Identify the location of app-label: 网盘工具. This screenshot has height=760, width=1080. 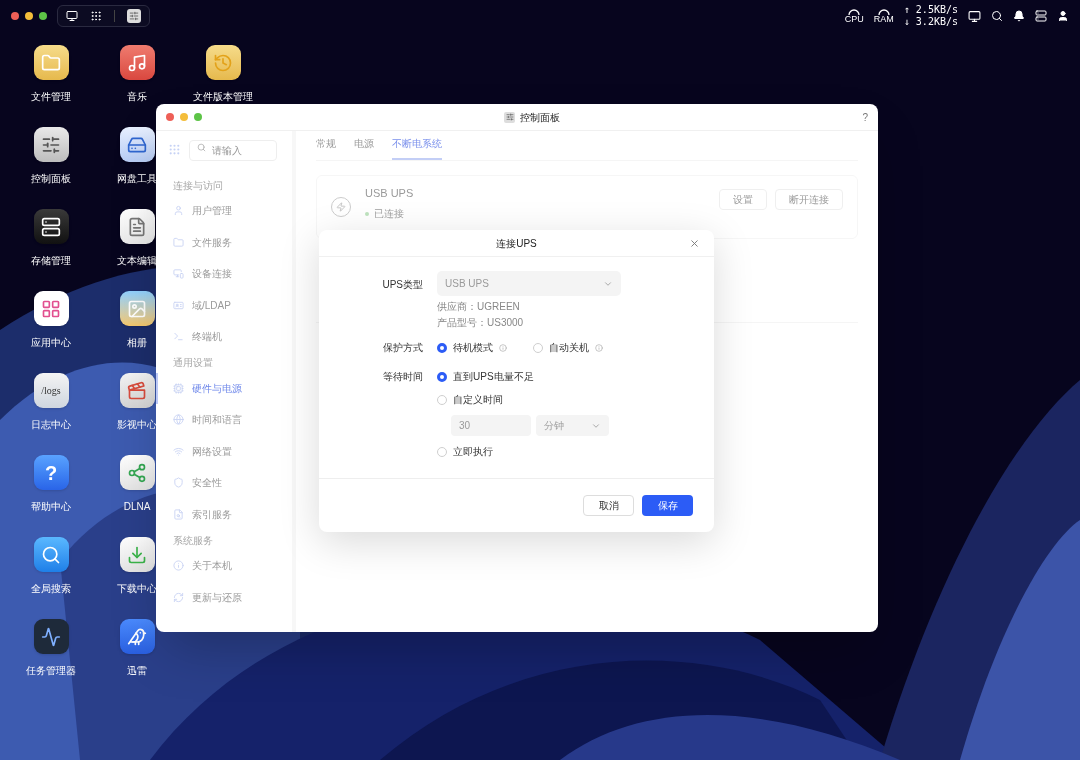
(137, 178).